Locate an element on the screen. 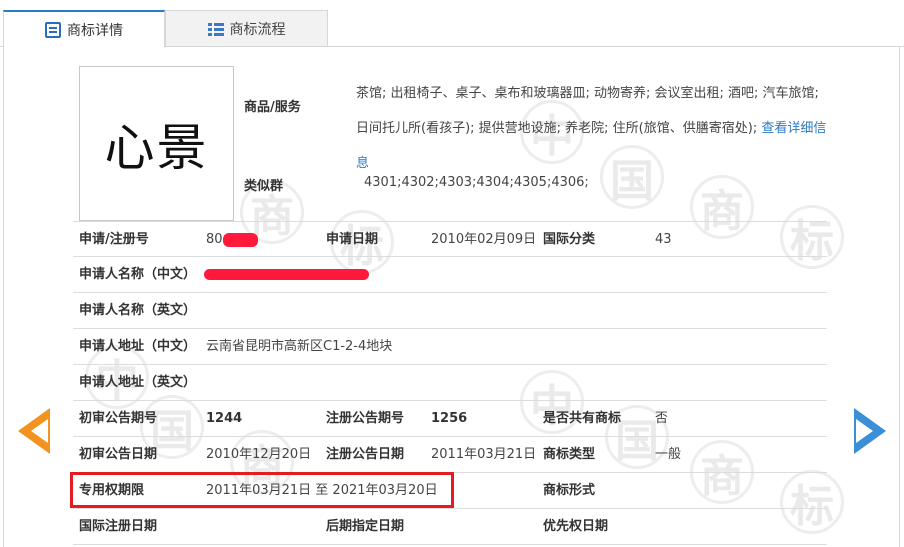  shared-label: 是否共有商标 is located at coordinates (582, 418).